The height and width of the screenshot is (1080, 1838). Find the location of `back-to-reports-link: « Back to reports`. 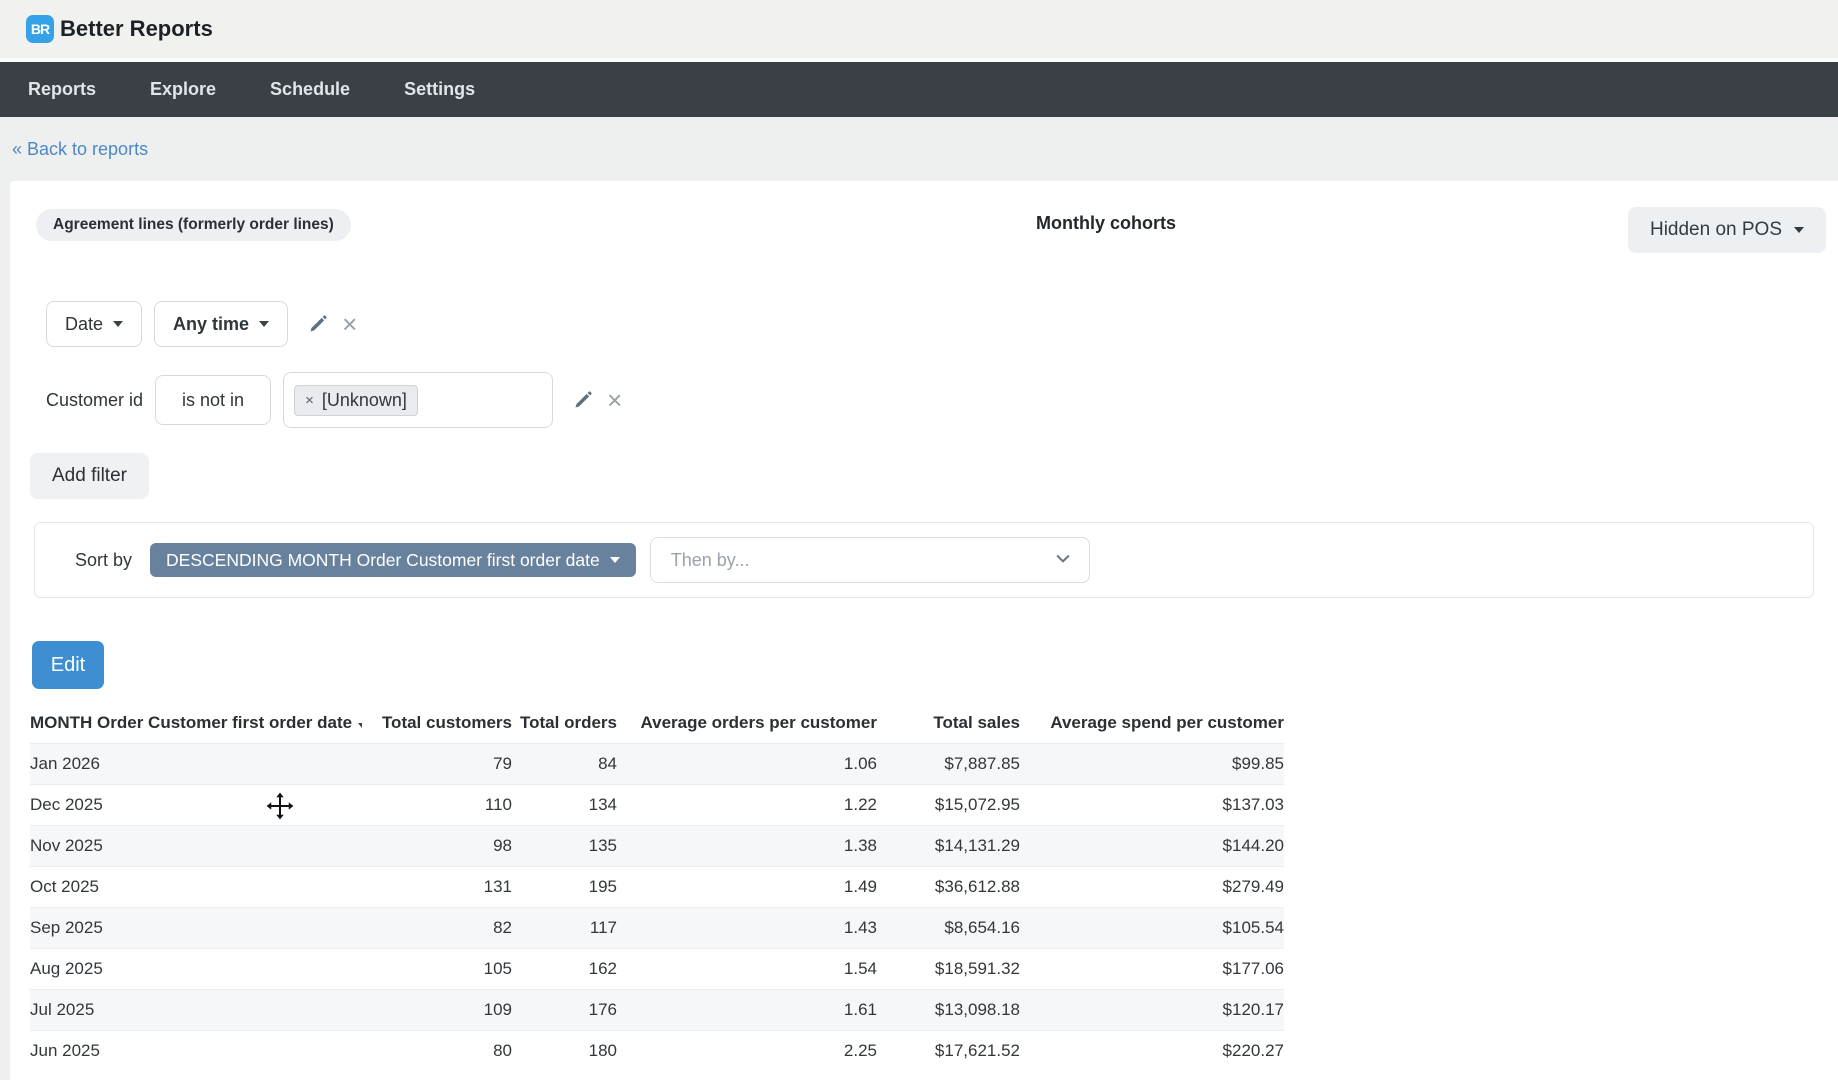

back-to-reports-link: « Back to reports is located at coordinates (80, 149).